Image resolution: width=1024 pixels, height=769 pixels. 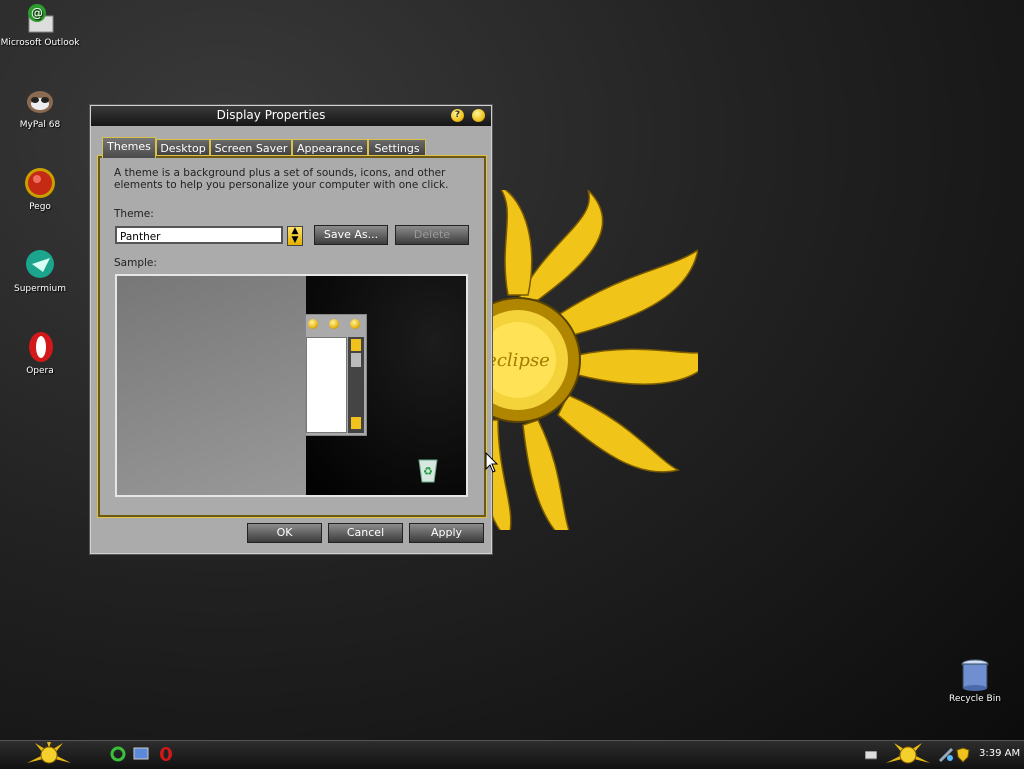 I want to click on help-button: ?, so click(x=457, y=115).